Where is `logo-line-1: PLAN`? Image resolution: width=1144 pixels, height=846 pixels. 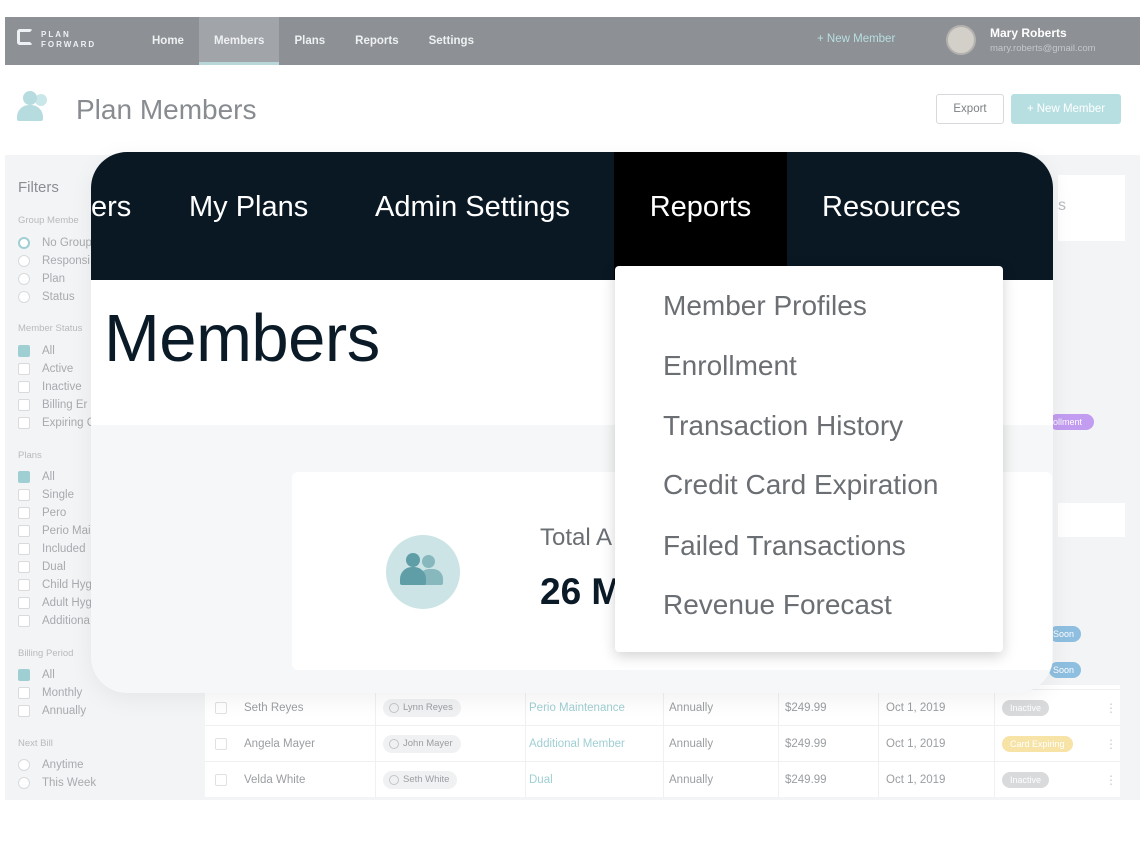
logo-line-1: PLAN is located at coordinates (56, 34).